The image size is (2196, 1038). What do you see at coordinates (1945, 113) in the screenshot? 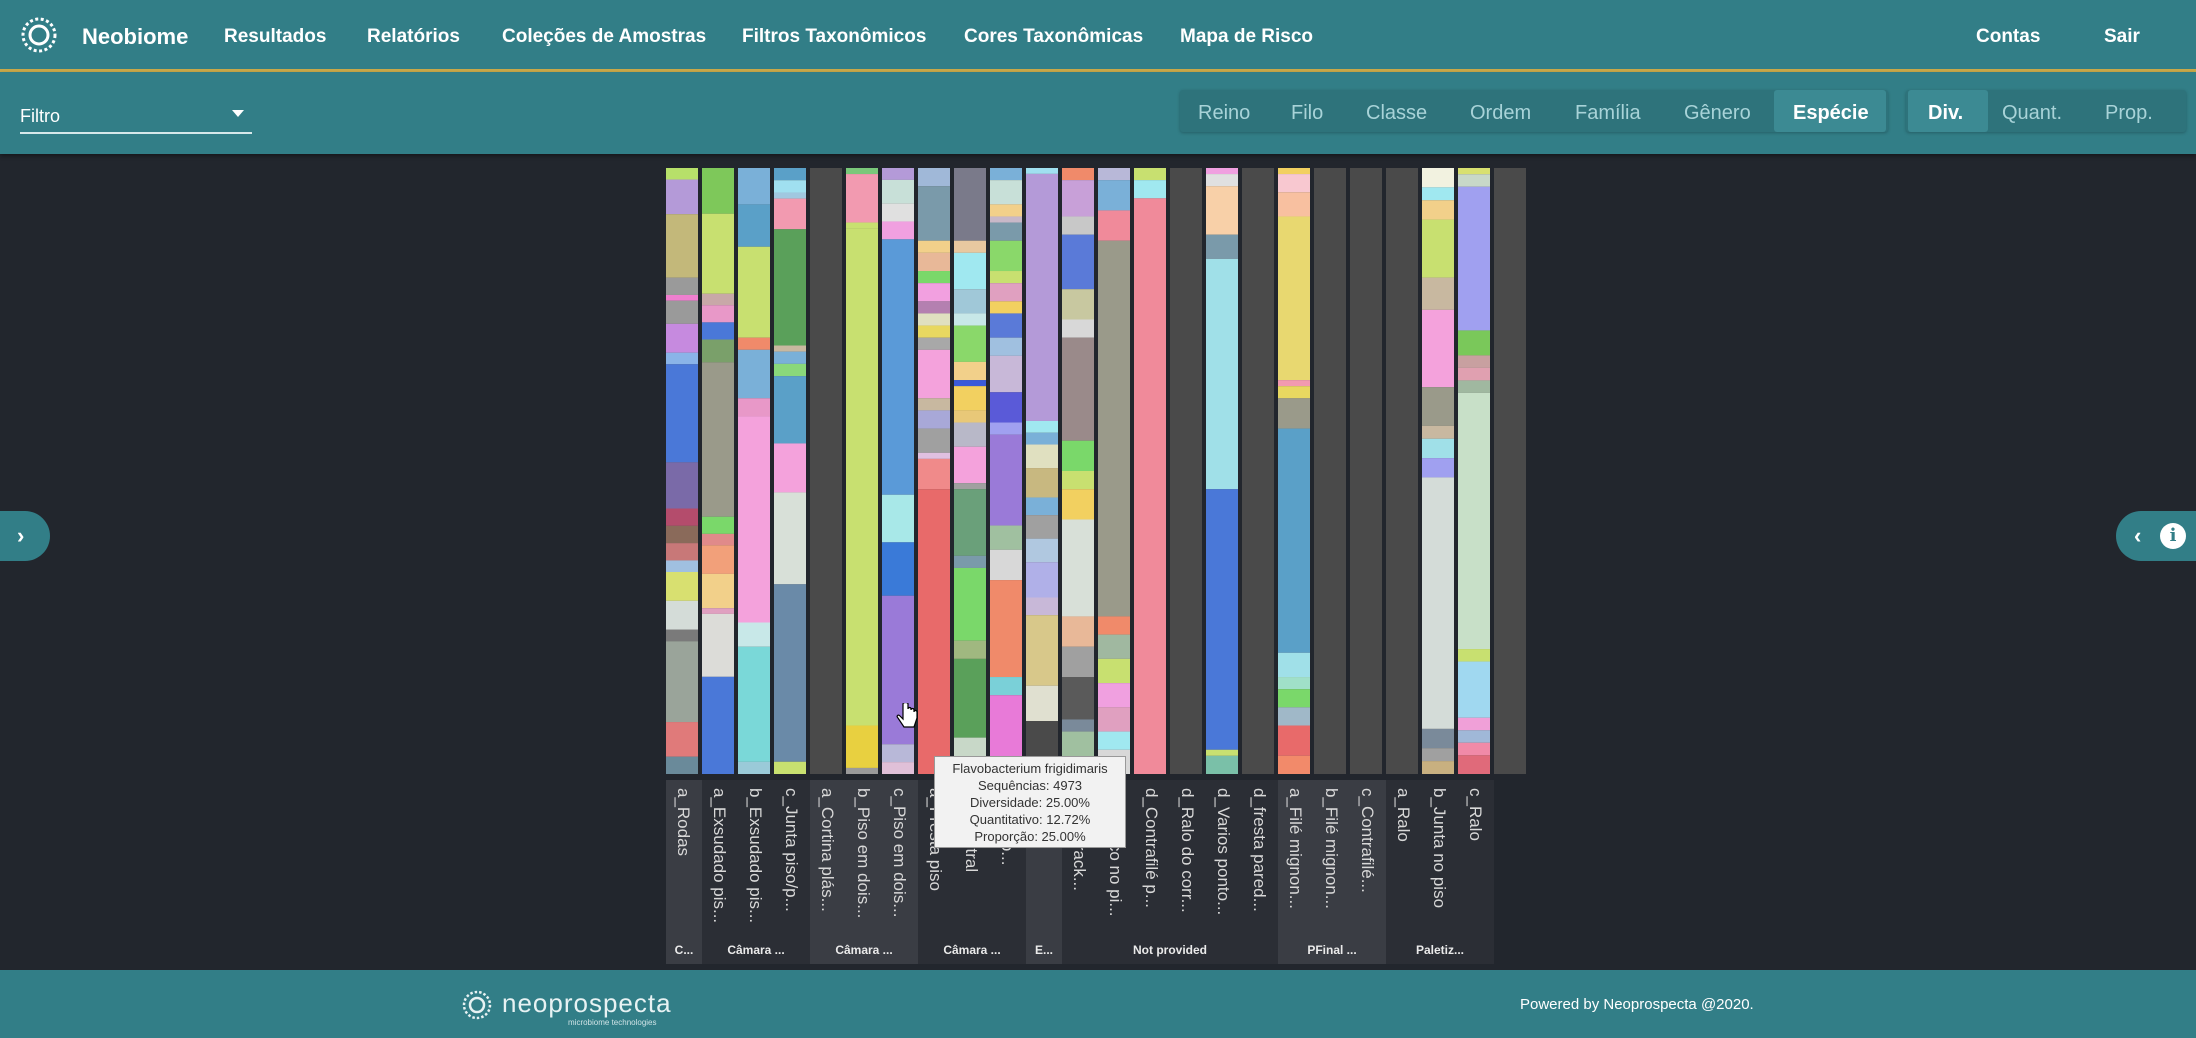
I see `metric-div: Div.` at bounding box center [1945, 113].